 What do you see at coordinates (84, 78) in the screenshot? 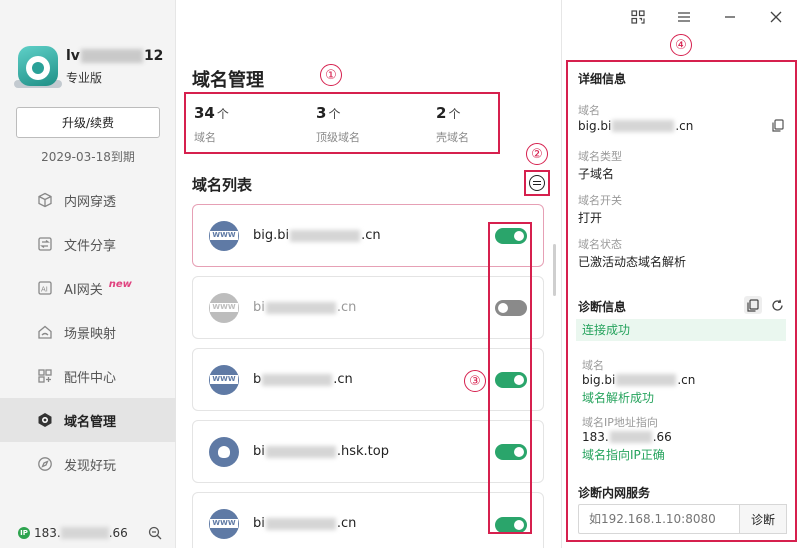
I see `edition-label: 专业版` at bounding box center [84, 78].